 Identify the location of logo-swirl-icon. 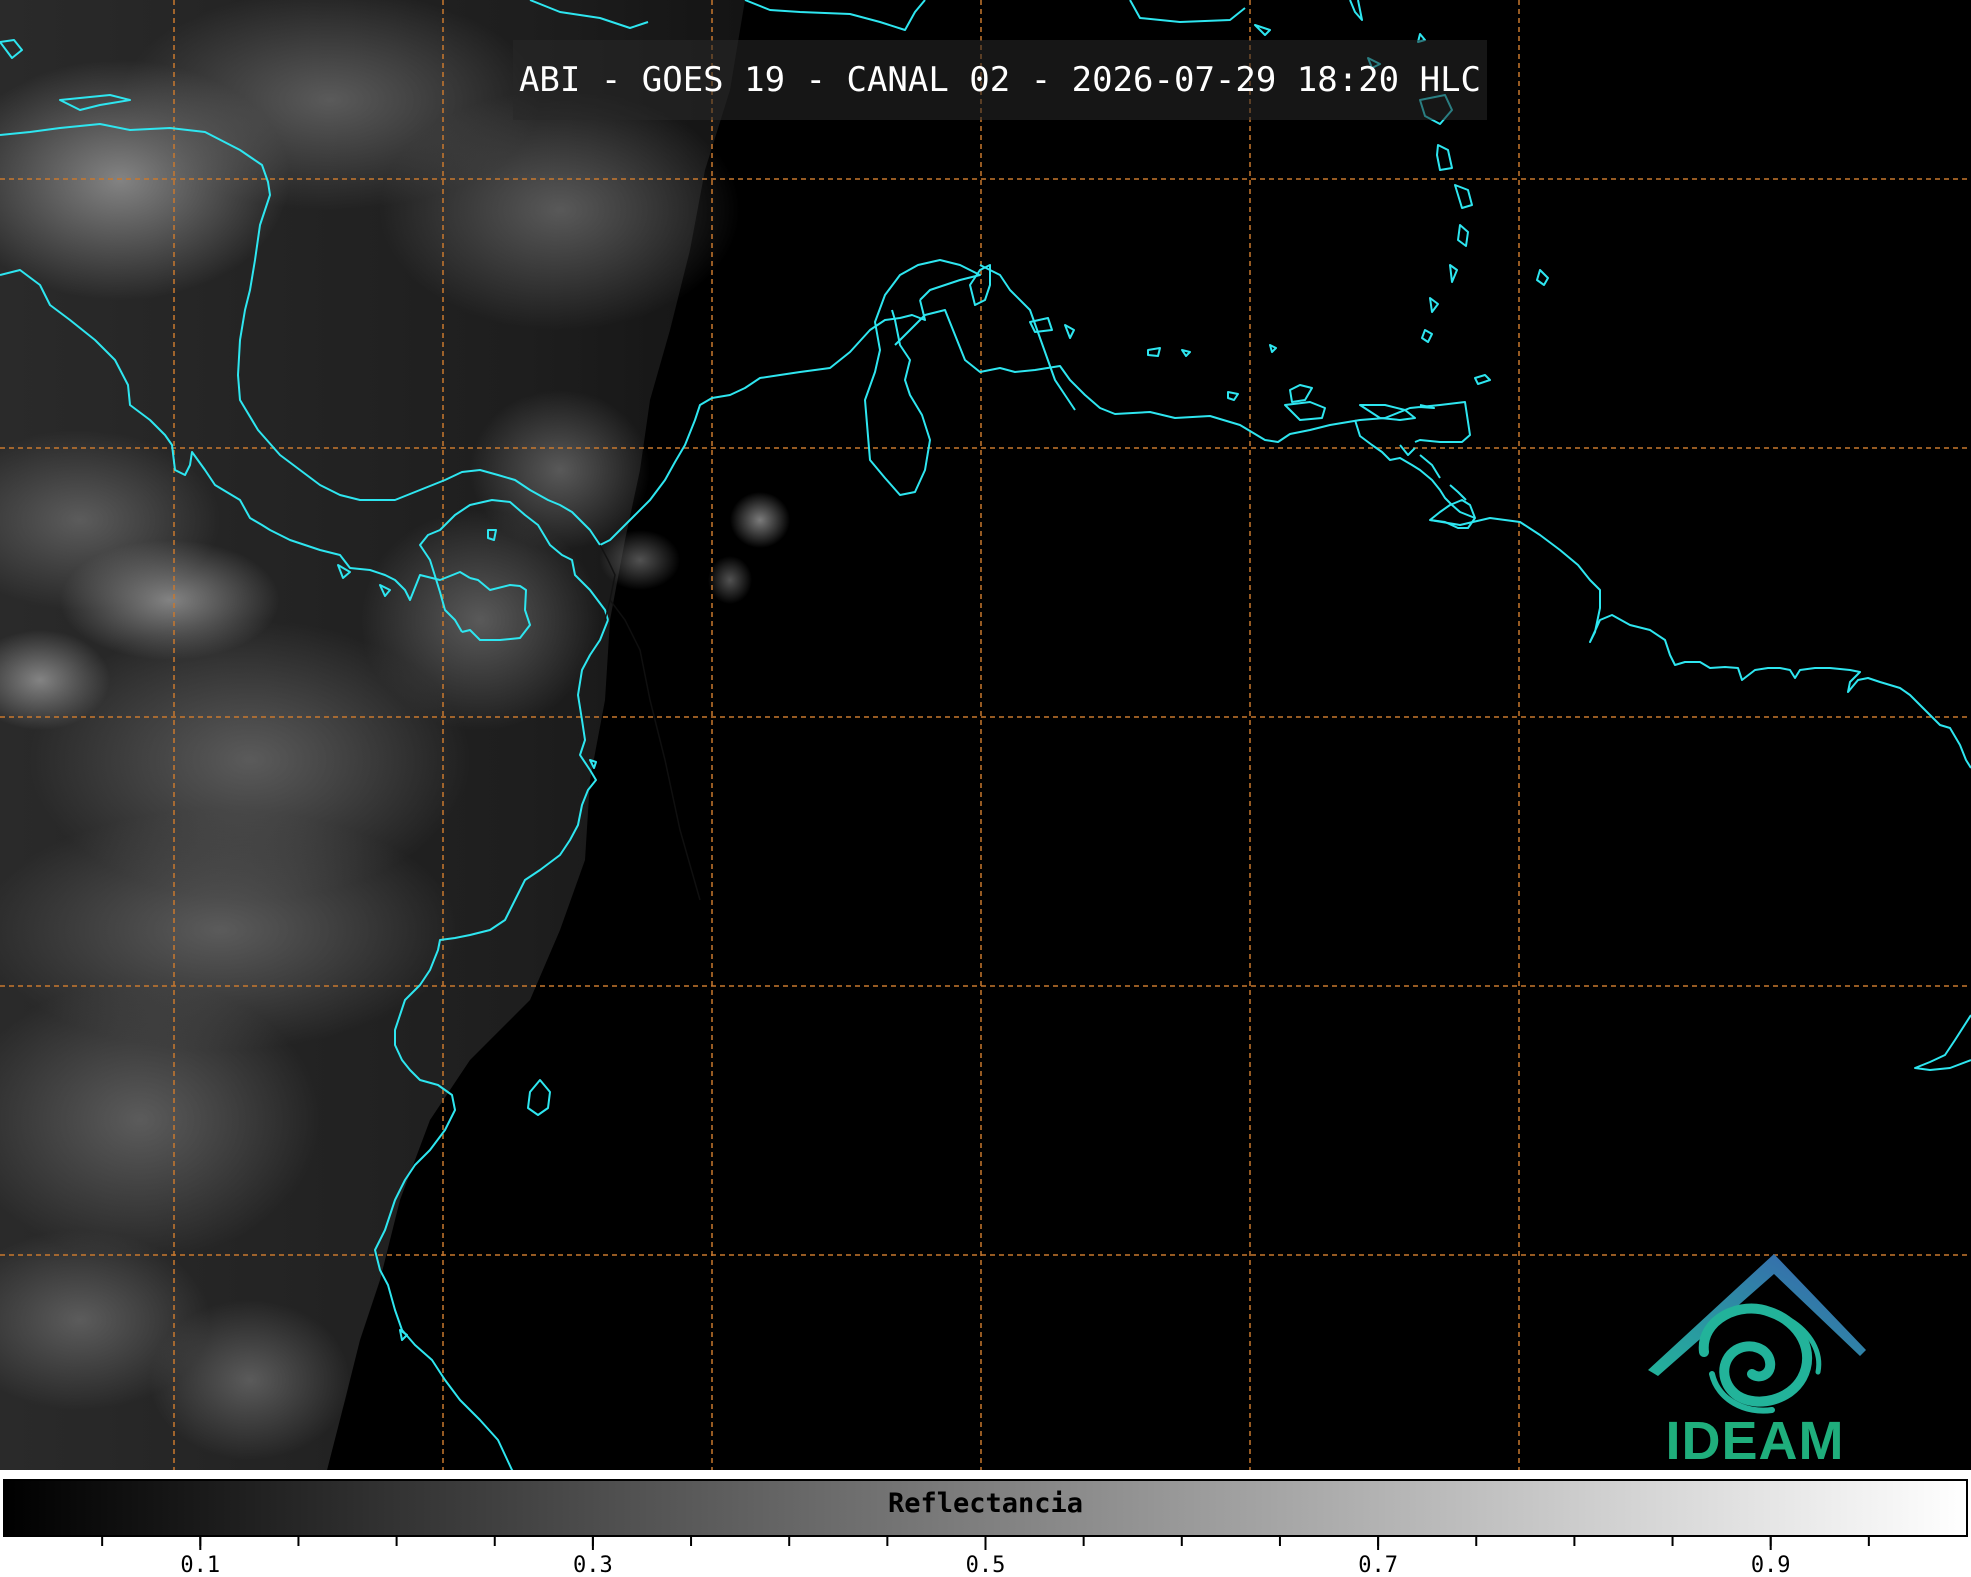
(1760, 1358).